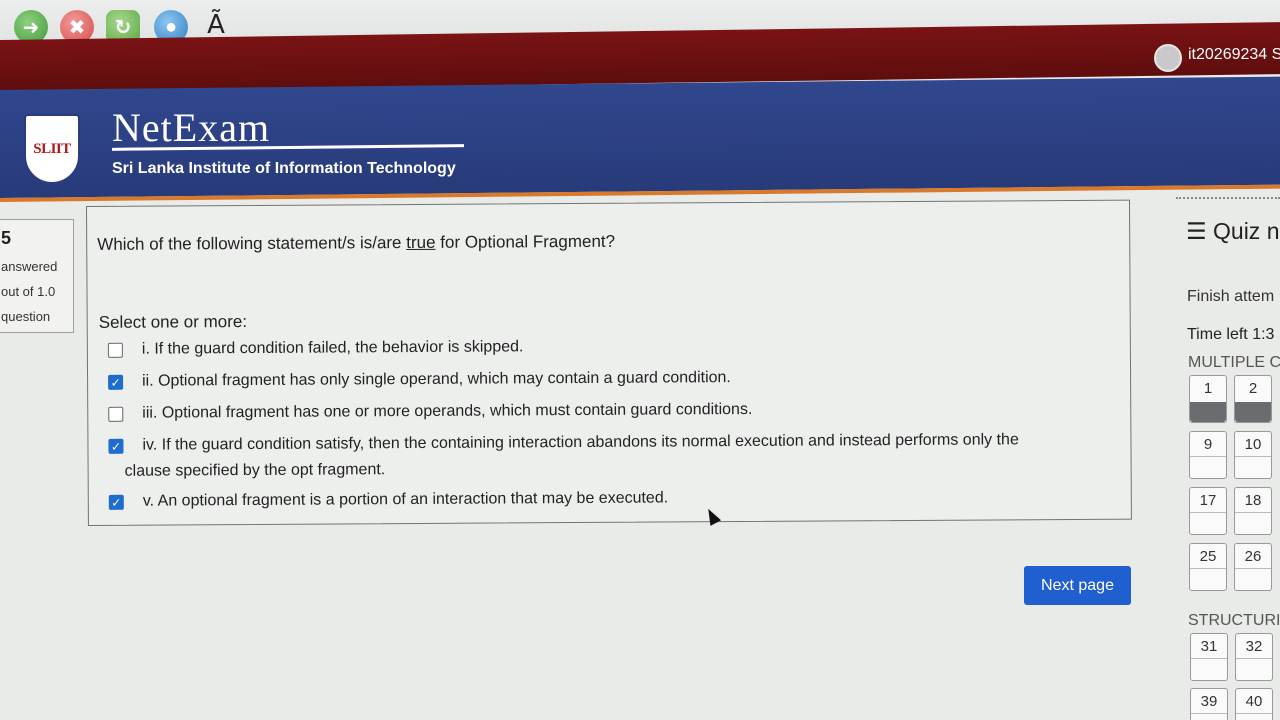 The width and height of the screenshot is (1280, 720). I want to click on quiz-nav-cell-number: 31, so click(1209, 646).